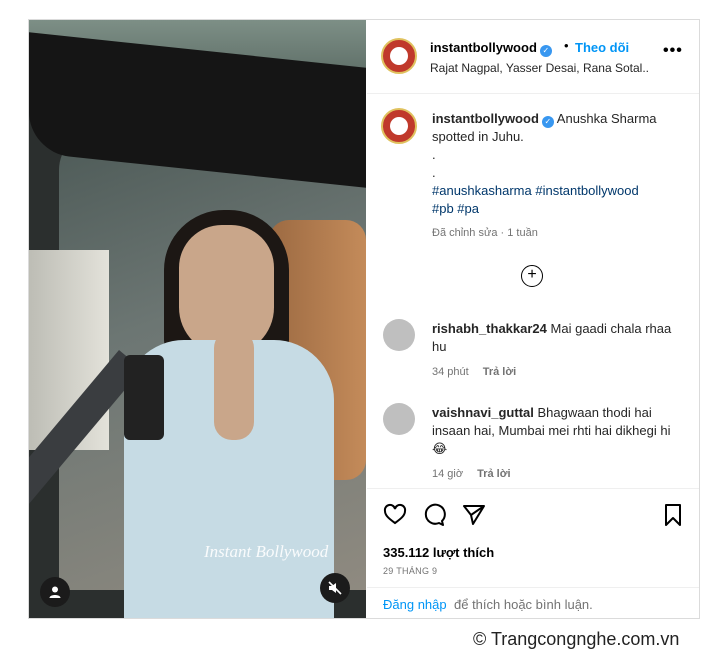 This screenshot has width=718, height=659. I want to click on hashtag-links: #anushkasharma #instantbollywood, so click(535, 190).